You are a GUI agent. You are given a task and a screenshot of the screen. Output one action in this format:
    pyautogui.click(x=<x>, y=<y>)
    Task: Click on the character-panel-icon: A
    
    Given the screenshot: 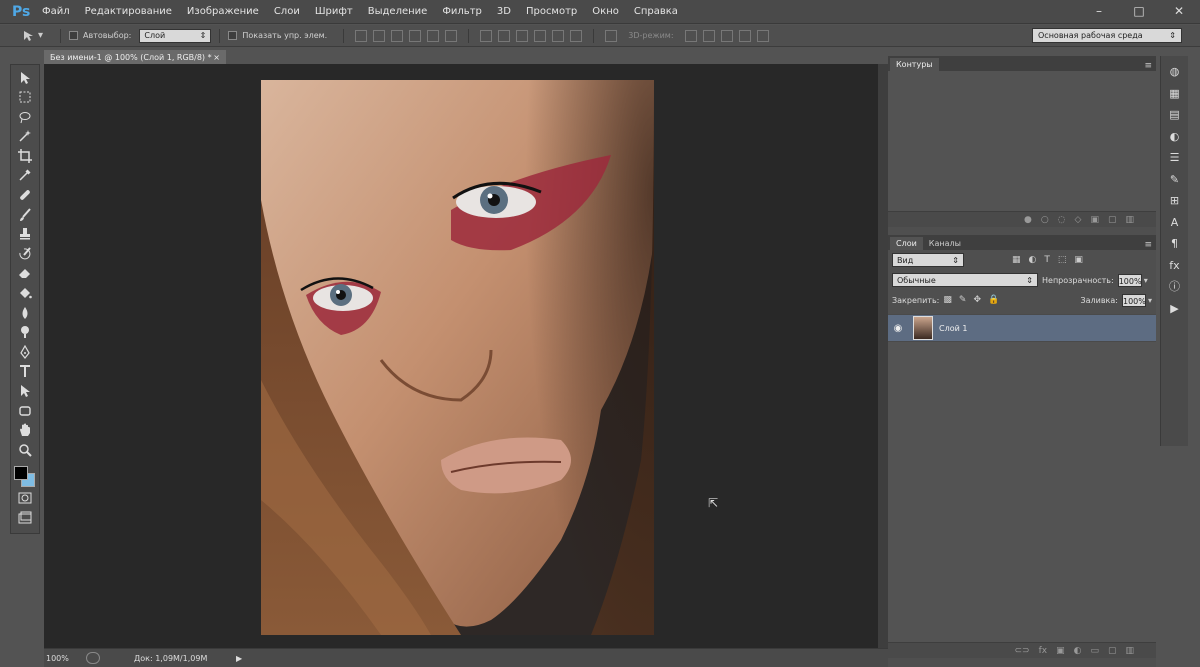 What is the action you would take?
    pyautogui.click(x=1175, y=223)
    